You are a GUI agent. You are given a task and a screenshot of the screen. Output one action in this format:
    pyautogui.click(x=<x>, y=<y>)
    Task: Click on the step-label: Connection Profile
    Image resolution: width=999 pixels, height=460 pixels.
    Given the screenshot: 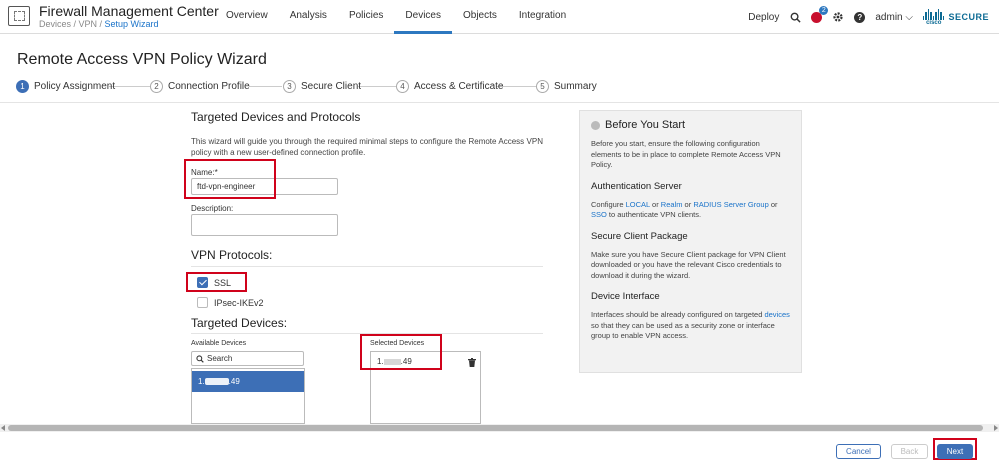 What is the action you would take?
    pyautogui.click(x=209, y=86)
    